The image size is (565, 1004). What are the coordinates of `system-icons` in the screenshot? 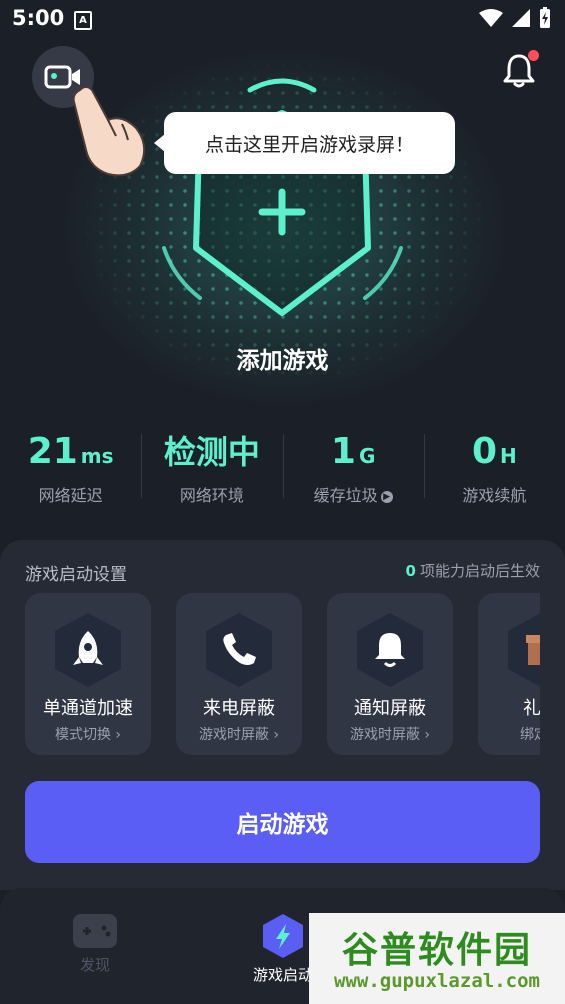 It's located at (515, 18).